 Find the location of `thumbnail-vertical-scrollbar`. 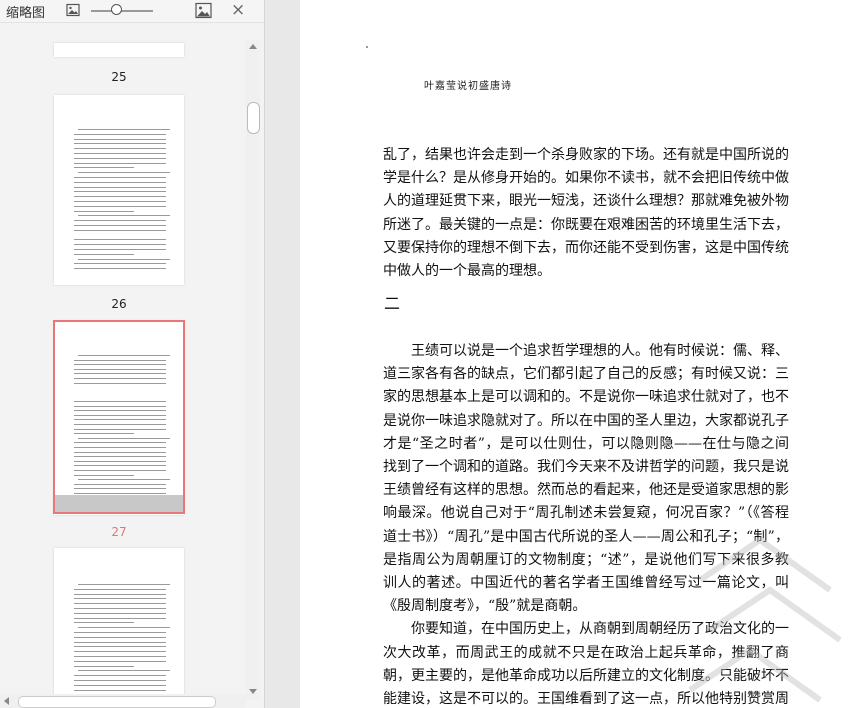

thumbnail-vertical-scrollbar is located at coordinates (253, 370).